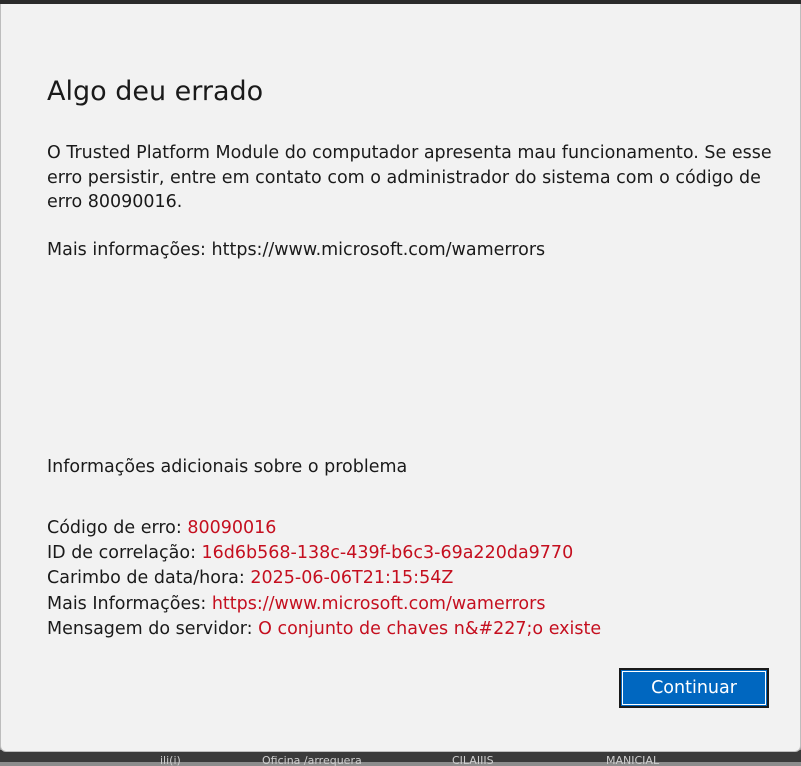  Describe the element at coordinates (324, 528) in the screenshot. I see `detail-error-code: Código de erro: 80090016` at that location.